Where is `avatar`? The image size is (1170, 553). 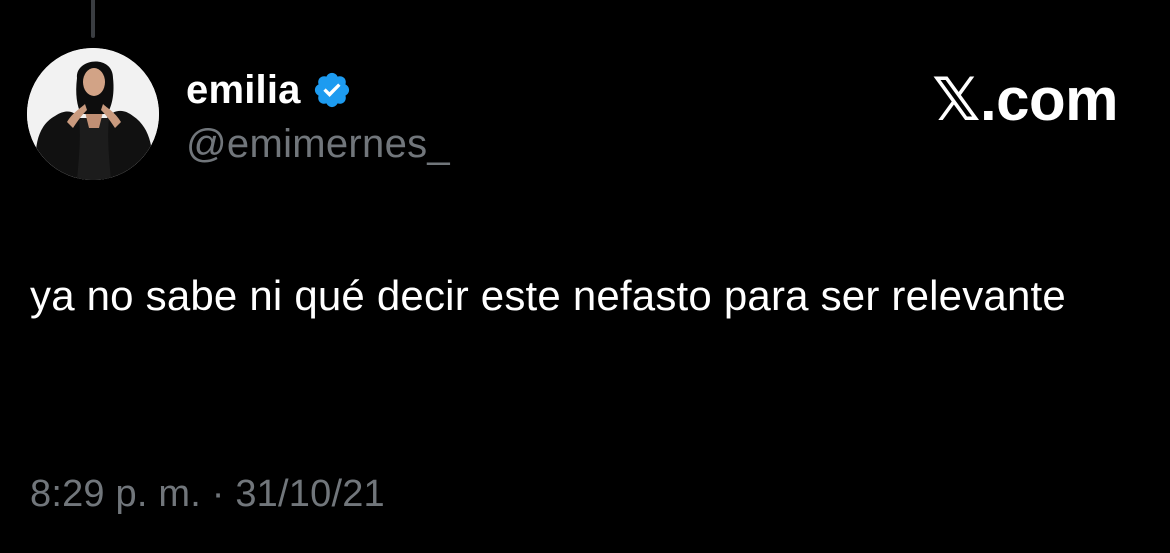 avatar is located at coordinates (93, 114).